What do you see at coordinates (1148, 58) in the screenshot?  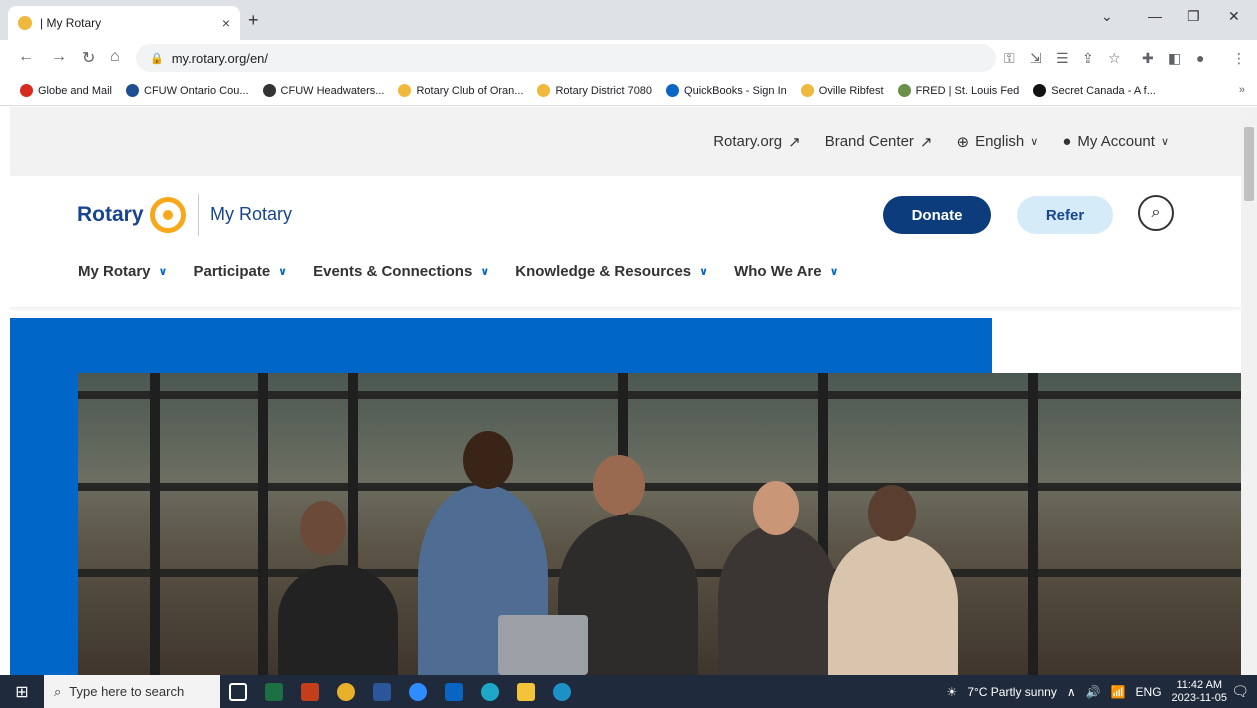 I see `extensions-icon: ✚` at bounding box center [1148, 58].